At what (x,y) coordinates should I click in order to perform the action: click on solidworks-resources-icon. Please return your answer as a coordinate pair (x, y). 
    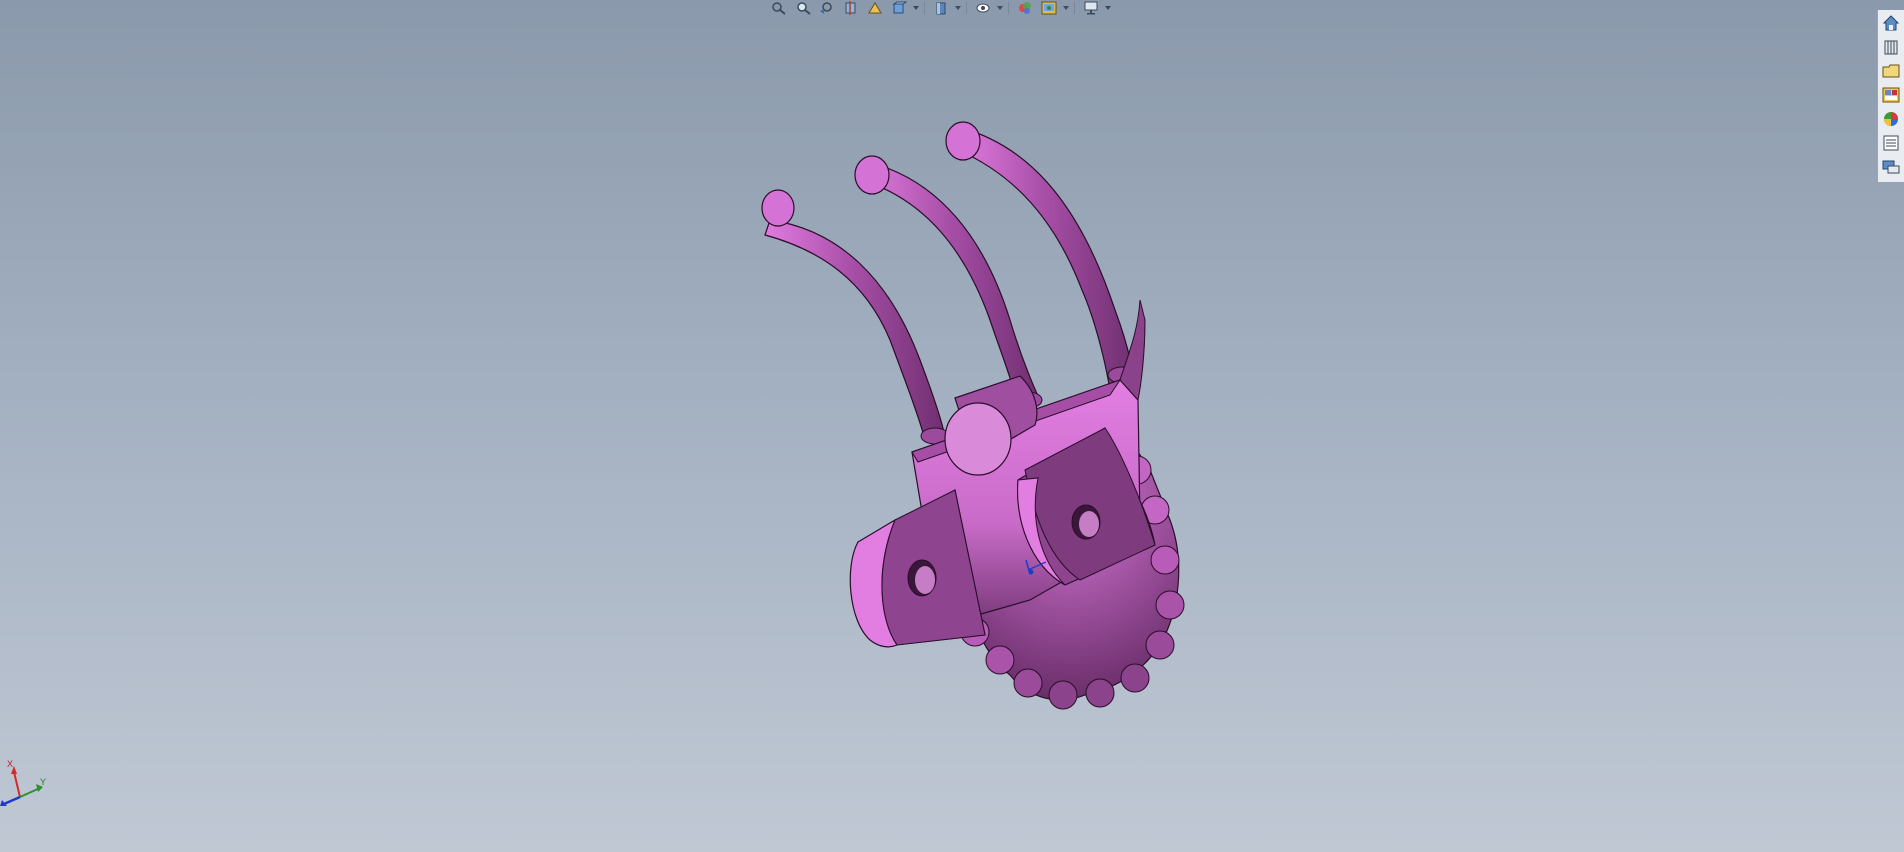
    Looking at the image, I should click on (1891, 23).